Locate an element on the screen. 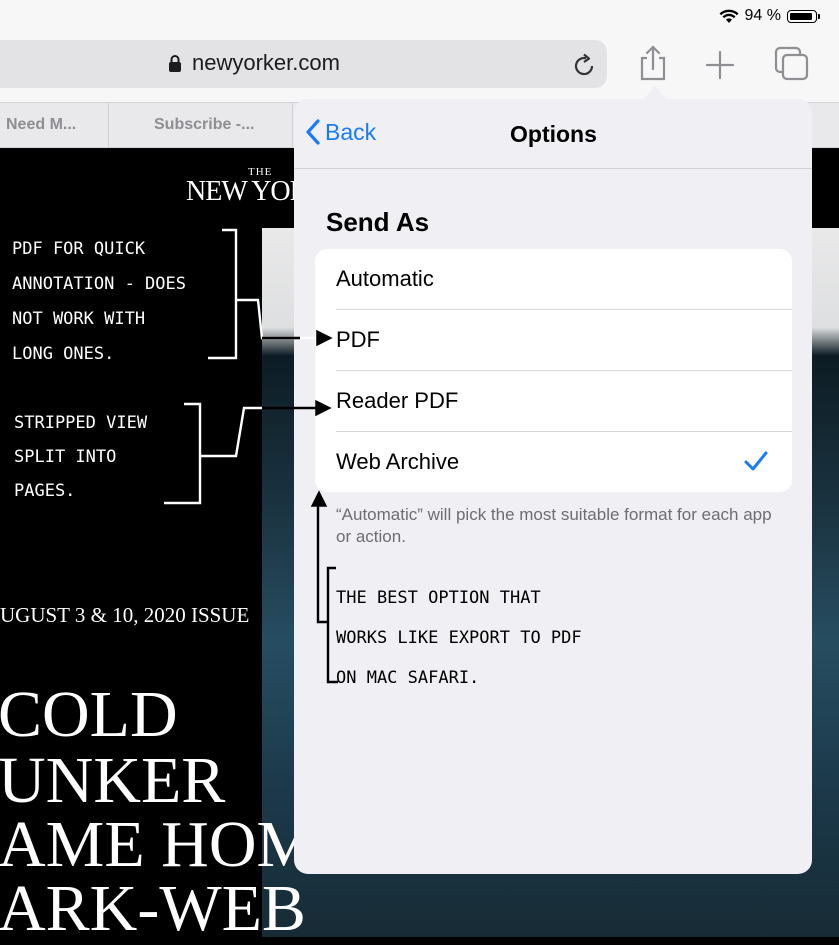 The height and width of the screenshot is (945, 839). arrow-line-reader is located at coordinates (231, 432).